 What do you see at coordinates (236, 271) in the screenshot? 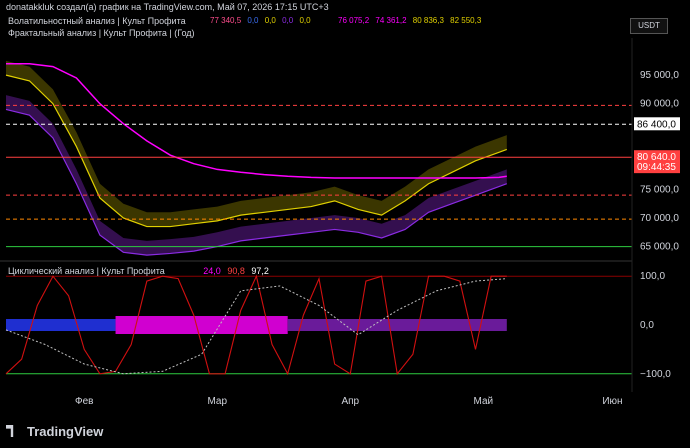
I see `osc-val-1: 90,8` at bounding box center [236, 271].